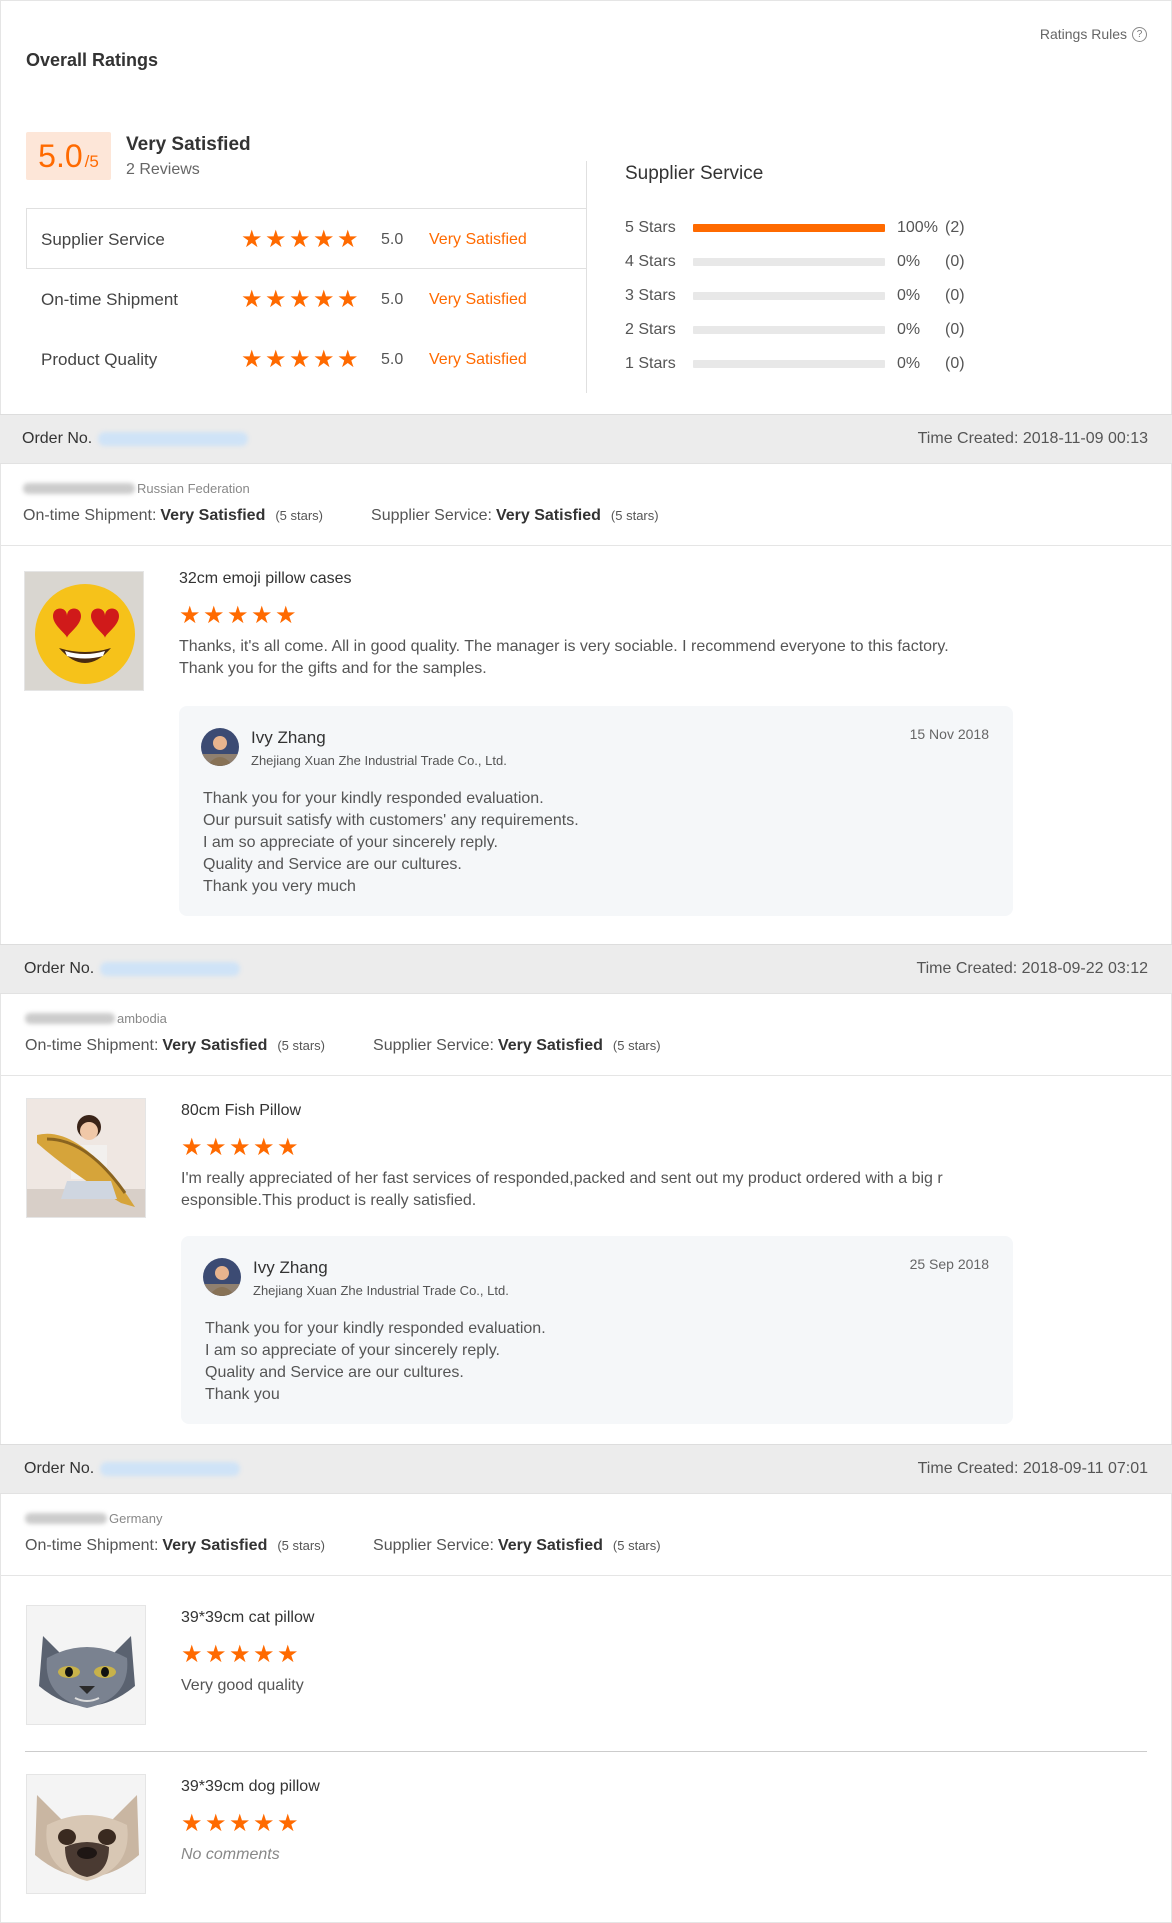 This screenshot has width=1172, height=1923. Describe the element at coordinates (1139, 34) in the screenshot. I see `question-icon: ?` at that location.